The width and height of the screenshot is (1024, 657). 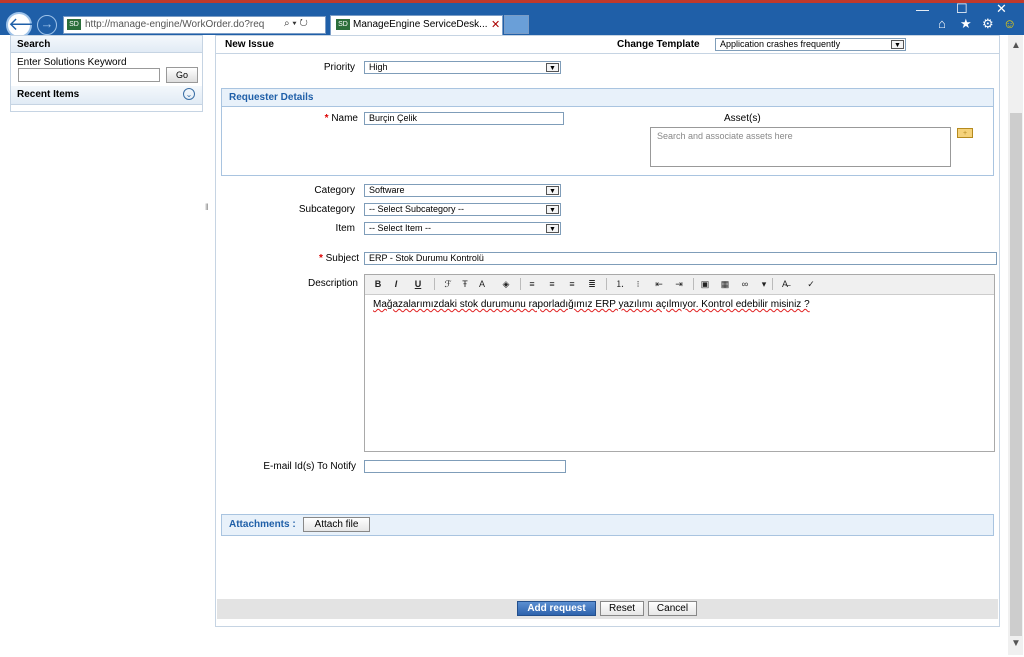 What do you see at coordinates (495, 24) in the screenshot?
I see `tab-close-icon: ✕` at bounding box center [495, 24].